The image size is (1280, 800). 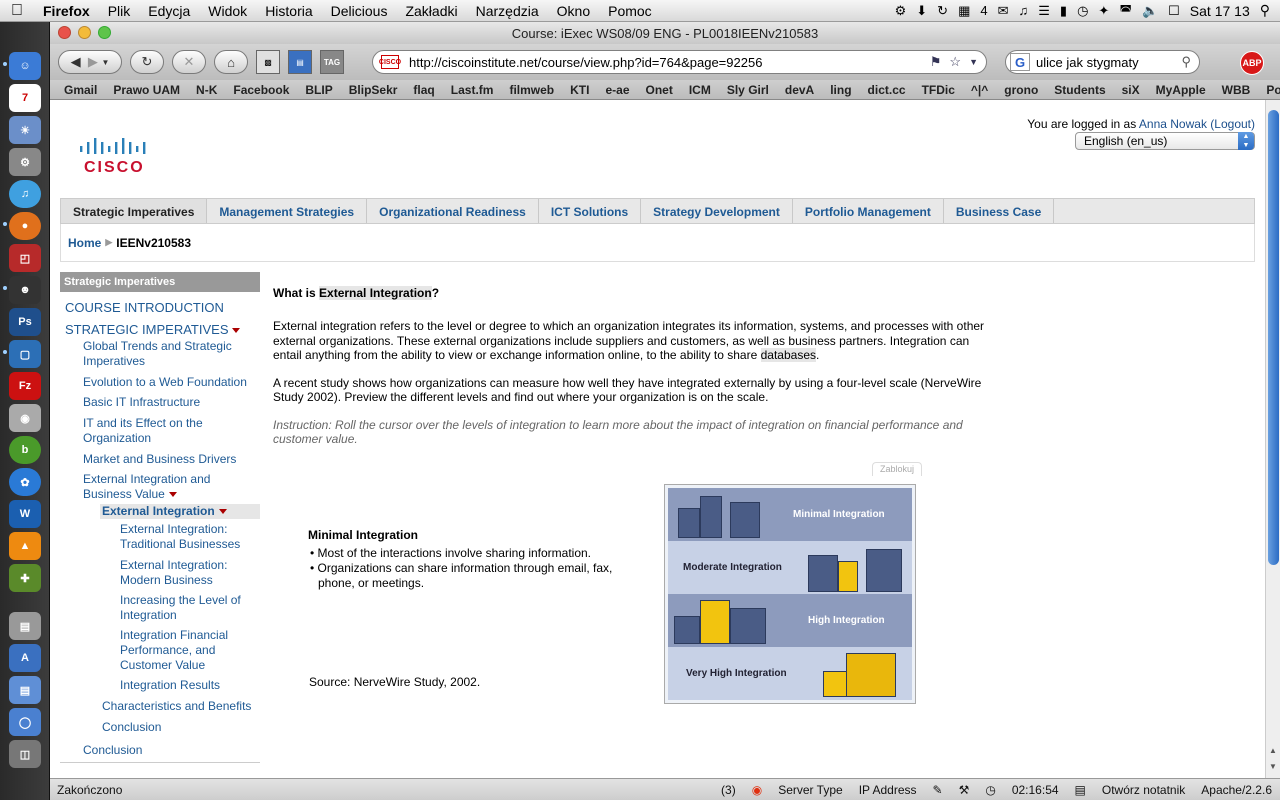 What do you see at coordinates (25, 658) in the screenshot?
I see `applications-folder-icon: A` at bounding box center [25, 658].